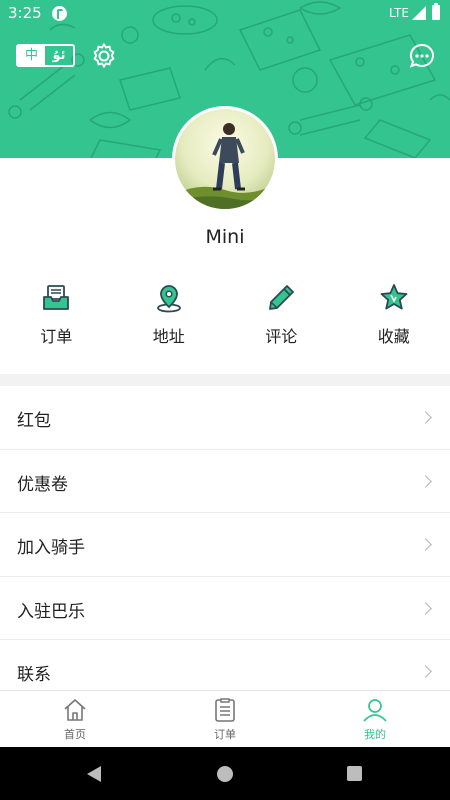 The height and width of the screenshot is (800, 450). I want to click on menu-item-label: 入驻巴乐, so click(51, 611).